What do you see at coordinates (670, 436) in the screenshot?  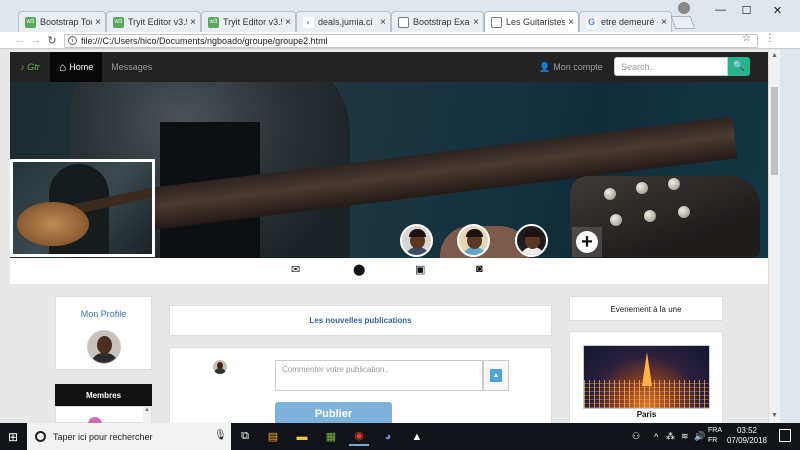 I see `network-icon: ⁂` at bounding box center [670, 436].